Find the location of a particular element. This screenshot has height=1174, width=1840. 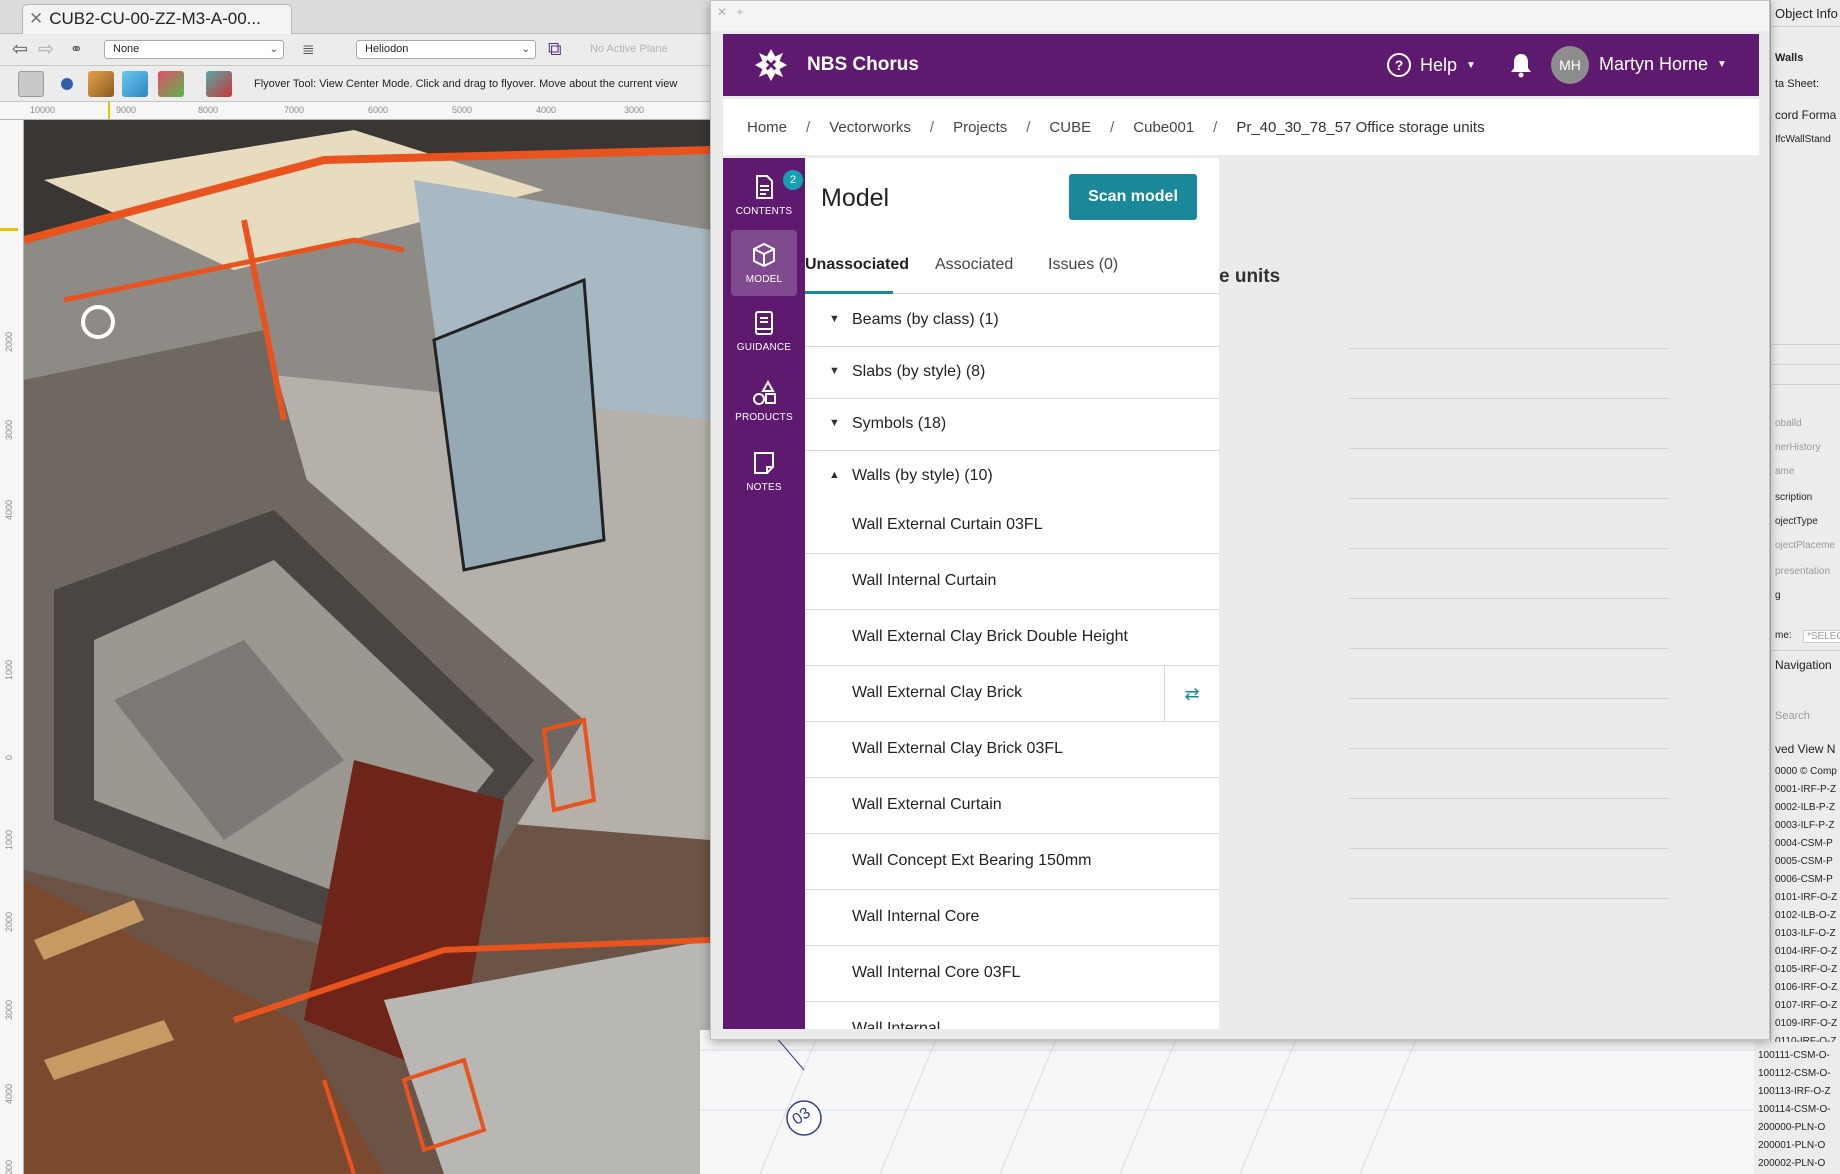

tree-group-beams: ▼ Beams (by class) (1) is located at coordinates (1012, 321).